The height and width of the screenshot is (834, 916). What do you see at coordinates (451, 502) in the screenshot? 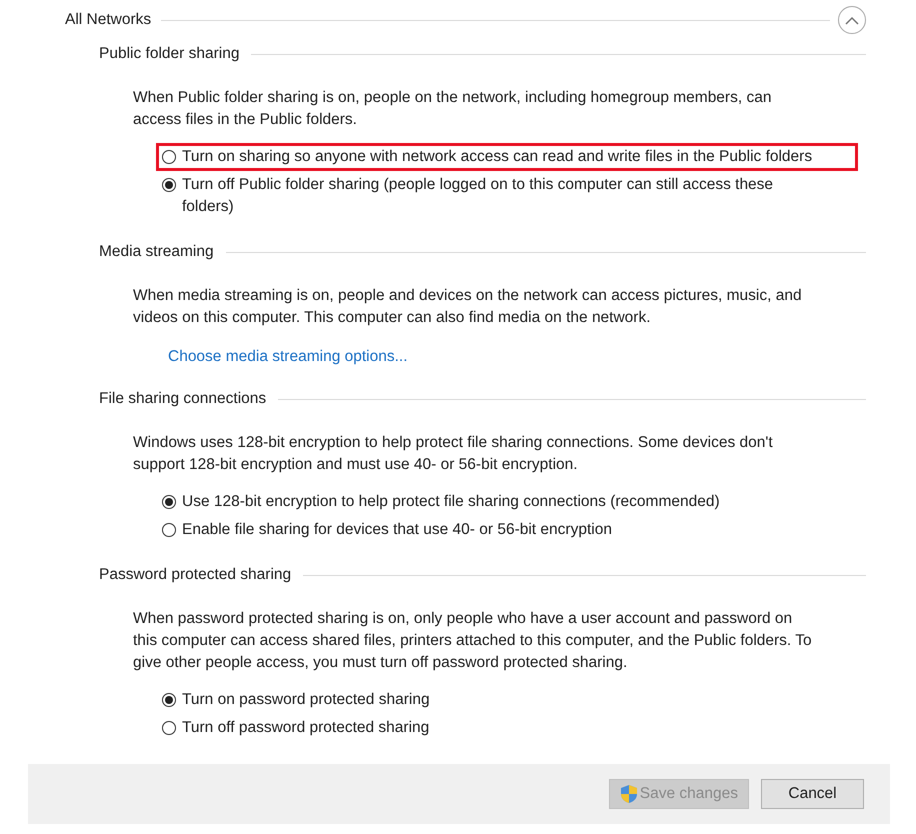
I see `option-label: Use 128-bit encryption to help protect file sharing connections (recommended)` at bounding box center [451, 502].